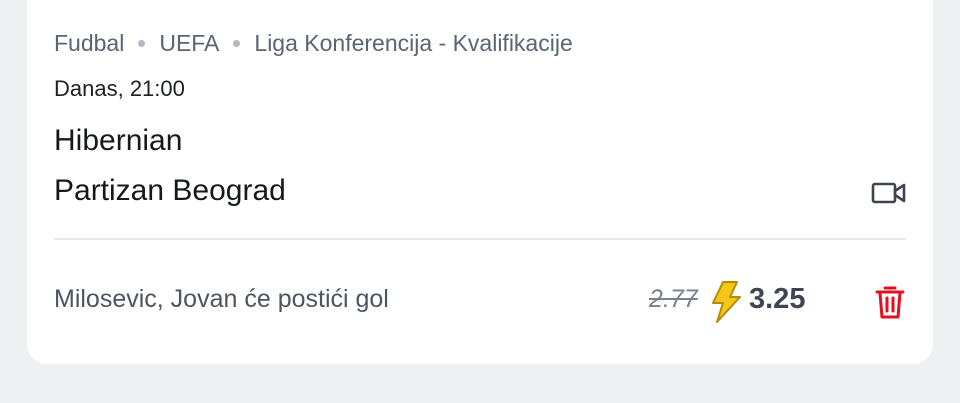  What do you see at coordinates (170, 190) in the screenshot?
I see `away-team-name: Partizan Beograd` at bounding box center [170, 190].